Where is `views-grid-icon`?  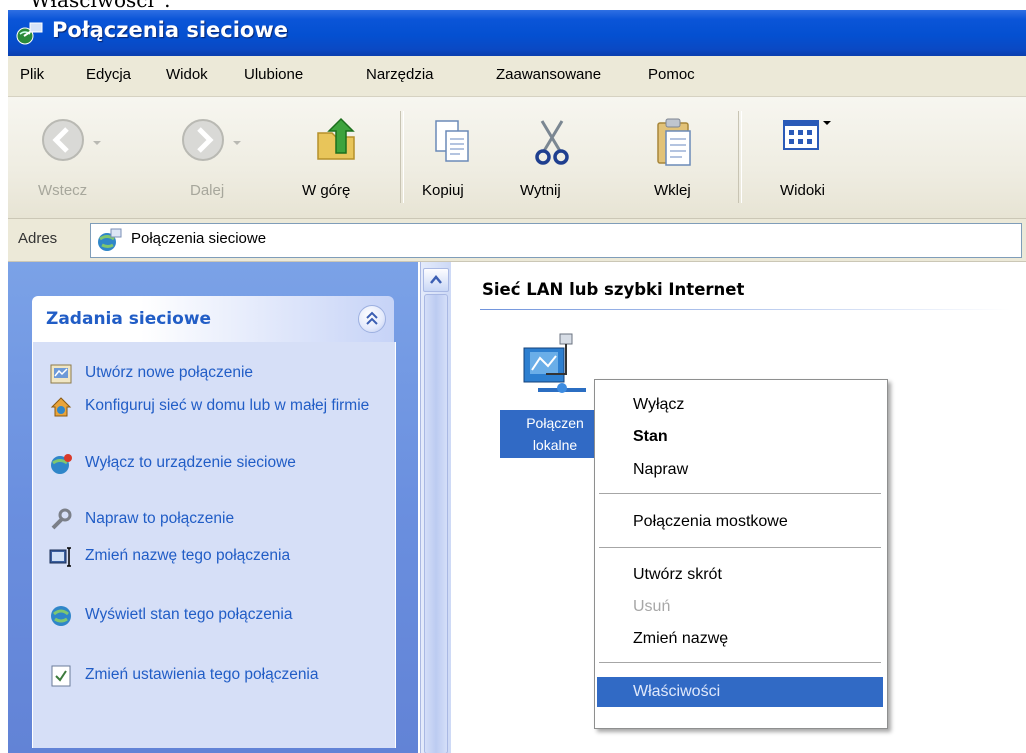
views-grid-icon is located at coordinates (807, 135).